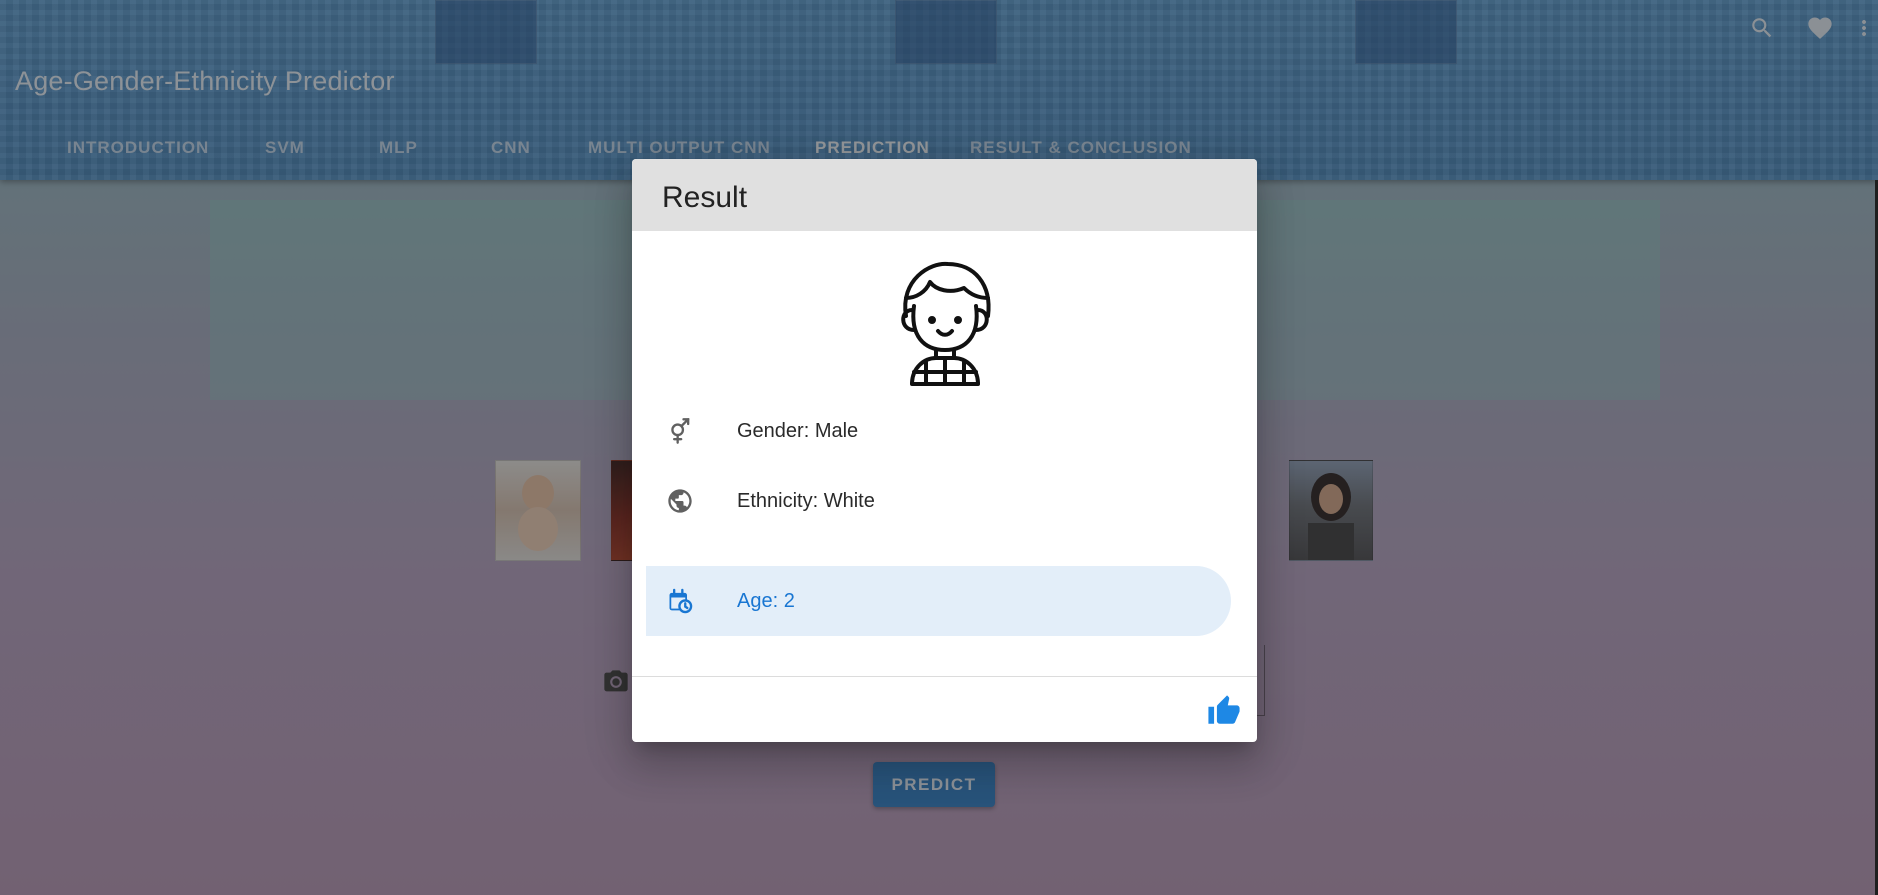 Image resolution: width=1878 pixels, height=895 pixels. I want to click on ethnicity-text: Ethnicity: White, so click(806, 501).